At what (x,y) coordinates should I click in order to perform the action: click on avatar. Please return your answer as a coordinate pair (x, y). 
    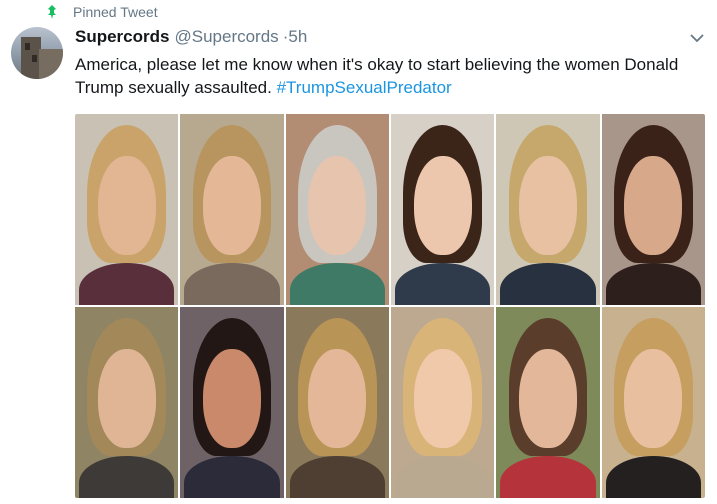
    Looking at the image, I should click on (37, 53).